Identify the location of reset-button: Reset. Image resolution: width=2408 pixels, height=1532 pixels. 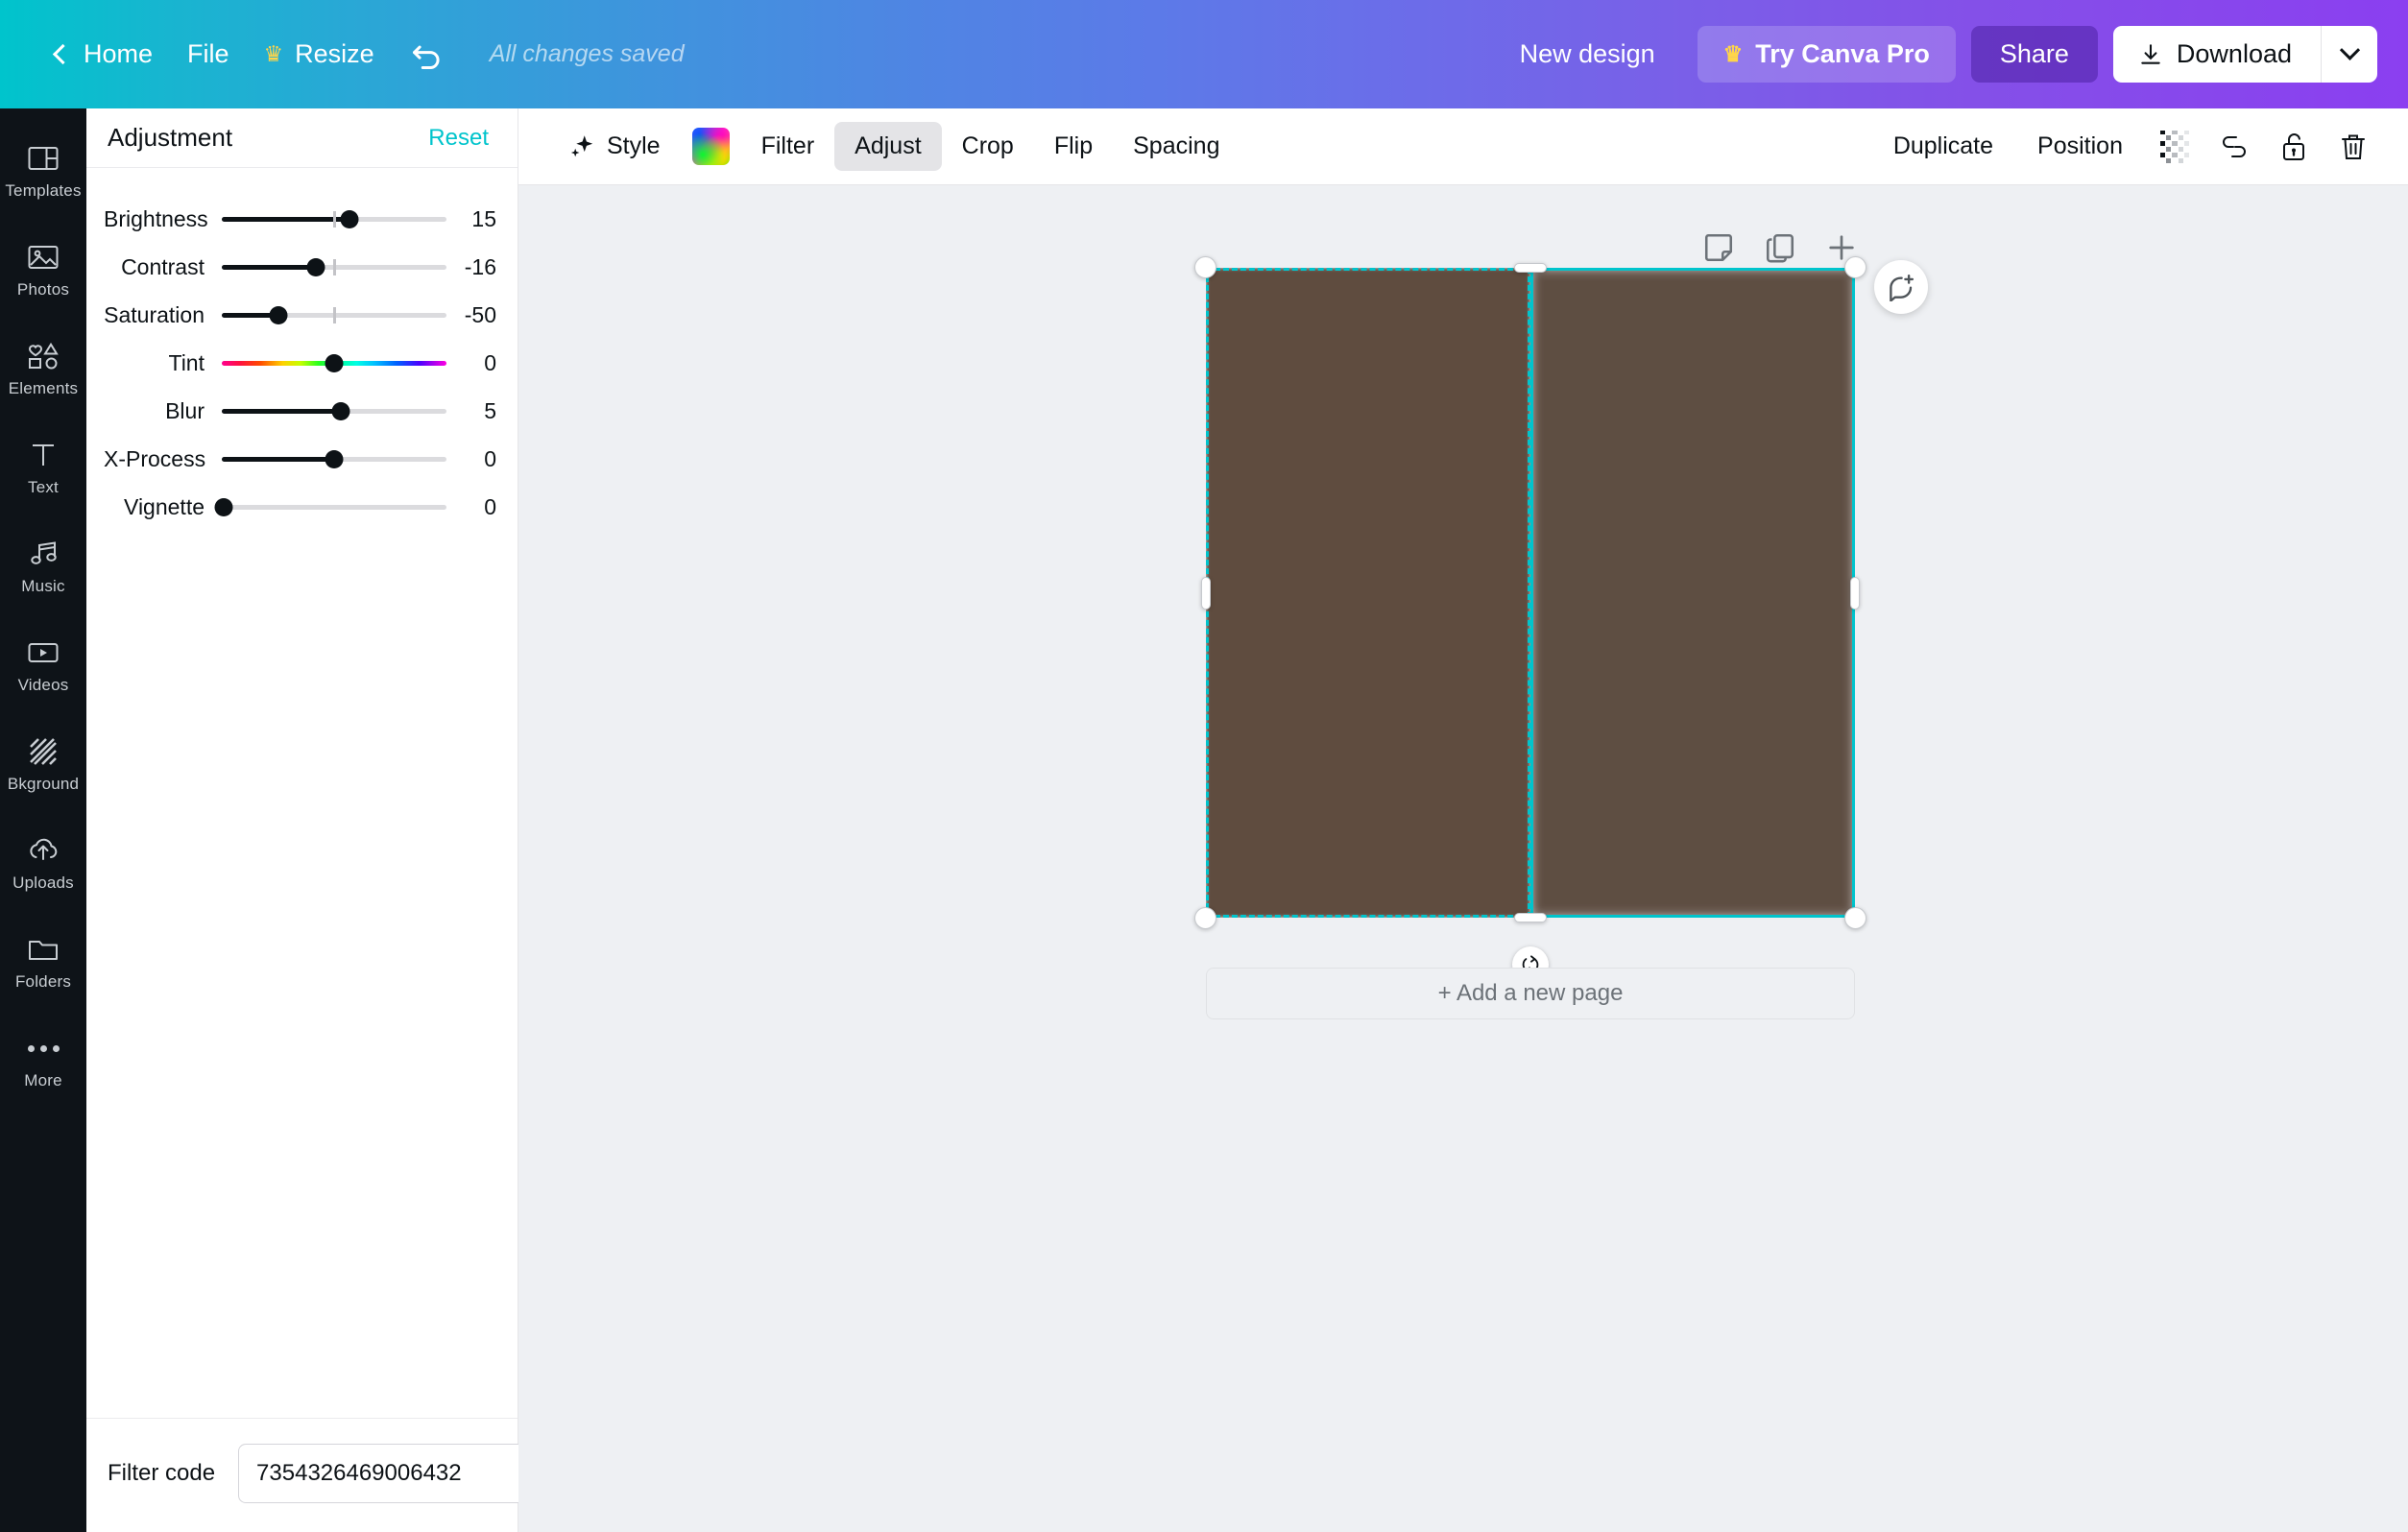
(459, 138).